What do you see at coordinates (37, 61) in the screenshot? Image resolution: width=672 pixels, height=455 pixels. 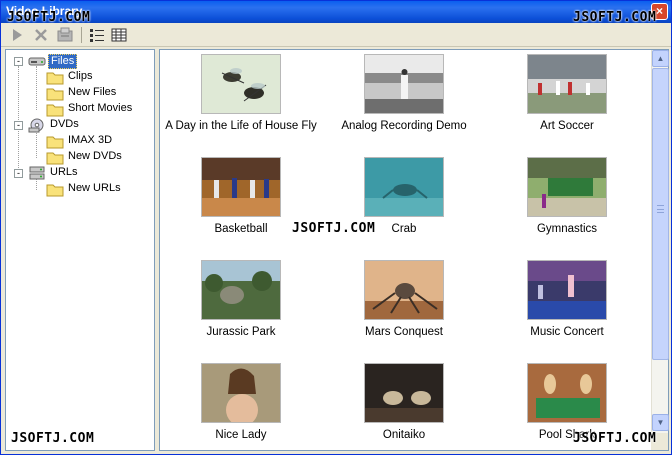 I see `drive-icon` at bounding box center [37, 61].